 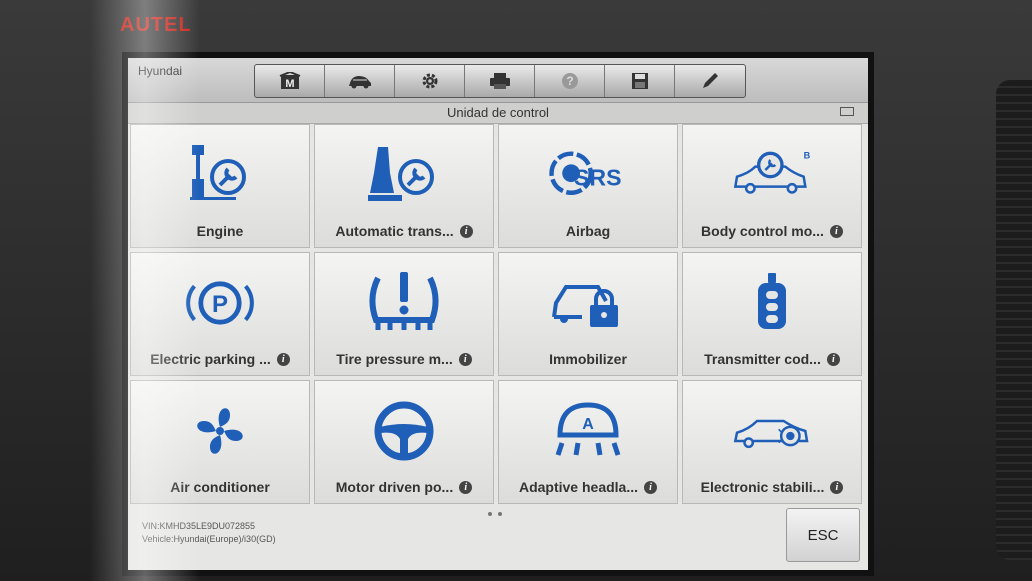 I want to click on top-bar: Hyundai M ?, so click(x=498, y=80).